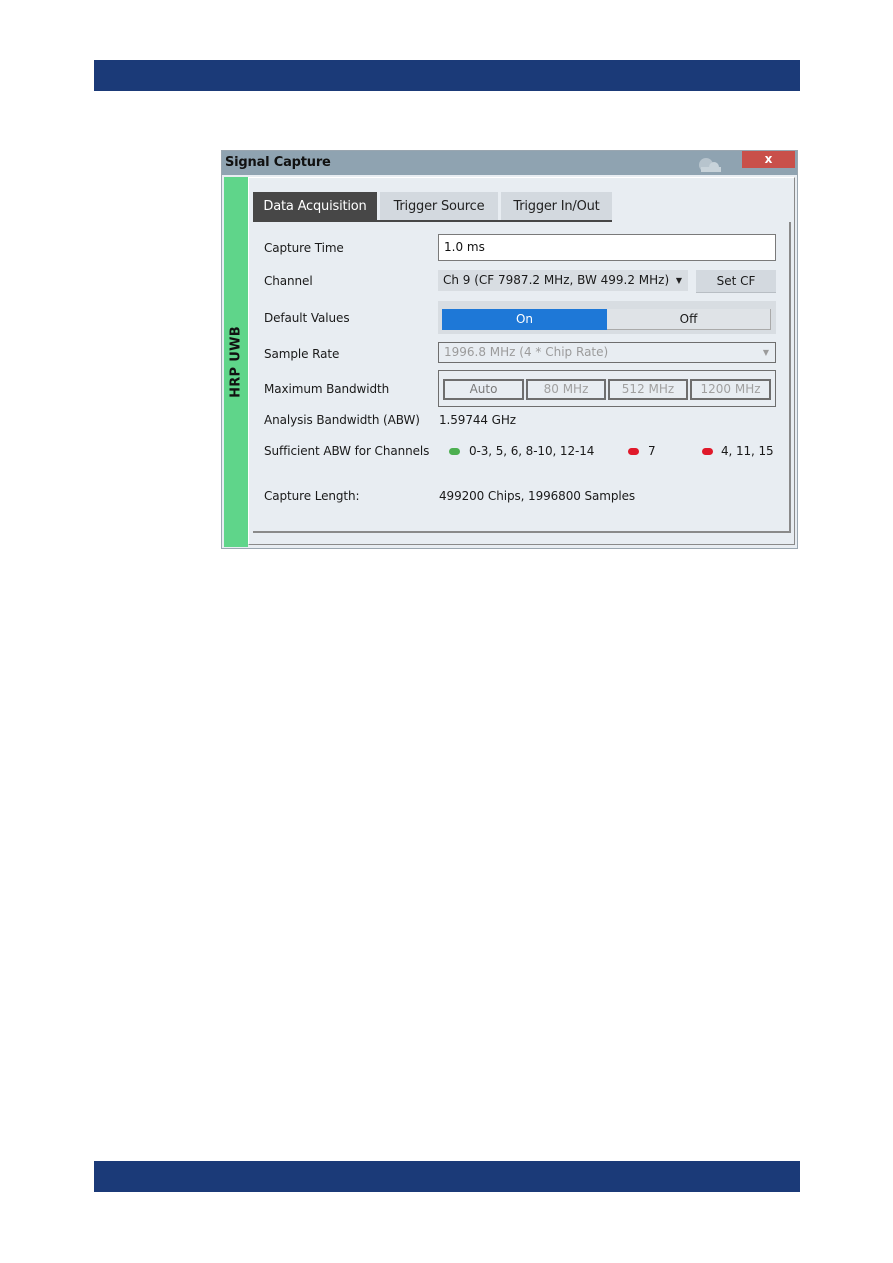 This screenshot has width=893, height=1263. I want to click on bw-auto-button: Auto, so click(483, 389).